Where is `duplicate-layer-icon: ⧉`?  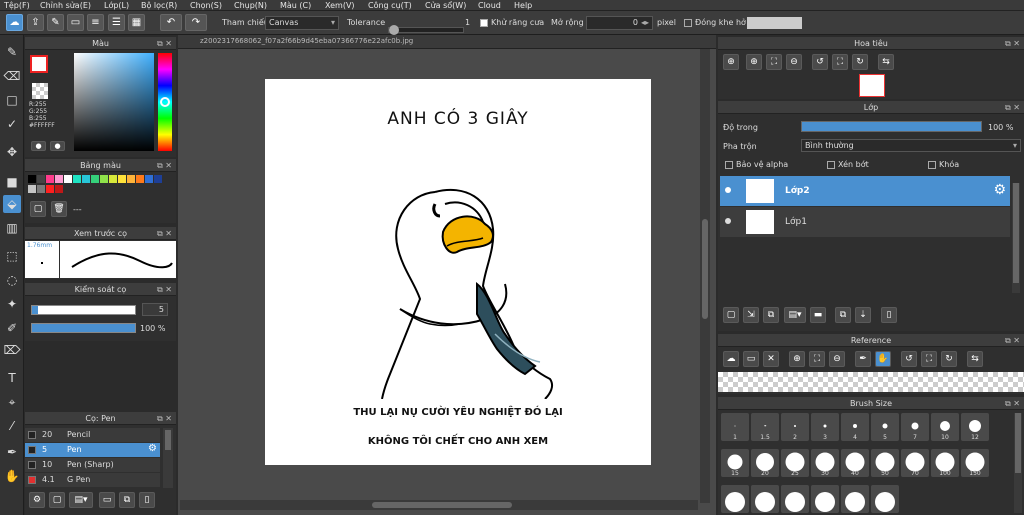 duplicate-layer-icon: ⧉ is located at coordinates (843, 315).